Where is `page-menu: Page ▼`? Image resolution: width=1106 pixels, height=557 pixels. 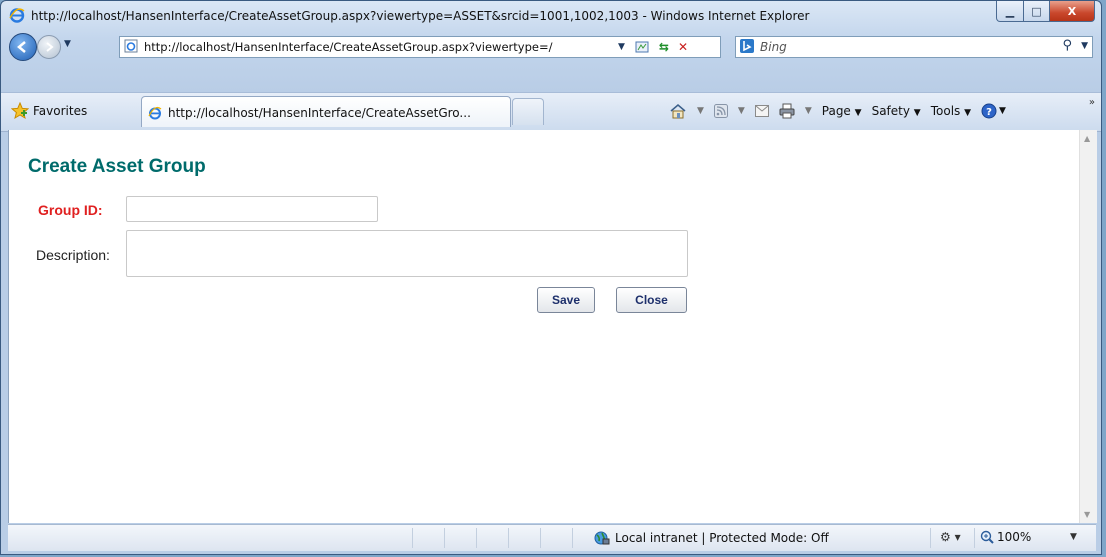 page-menu: Page ▼ is located at coordinates (842, 111).